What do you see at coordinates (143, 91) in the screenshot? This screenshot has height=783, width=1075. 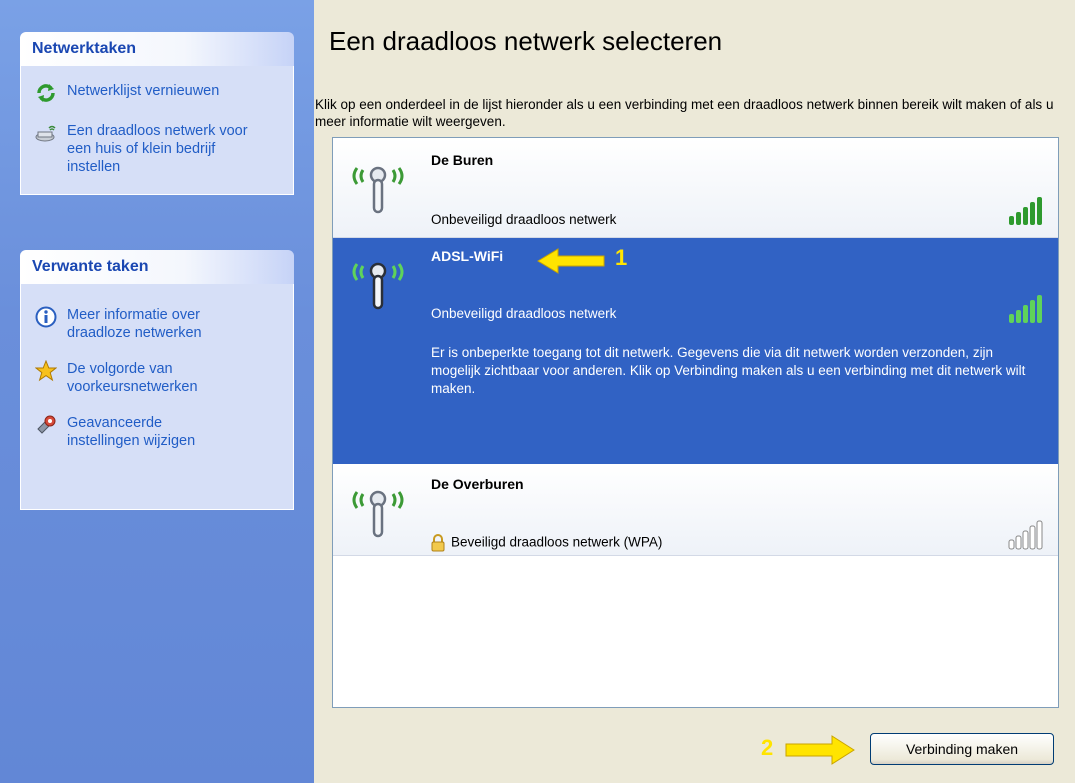 I see `task-label: Netwerklijst vernieuwen` at bounding box center [143, 91].